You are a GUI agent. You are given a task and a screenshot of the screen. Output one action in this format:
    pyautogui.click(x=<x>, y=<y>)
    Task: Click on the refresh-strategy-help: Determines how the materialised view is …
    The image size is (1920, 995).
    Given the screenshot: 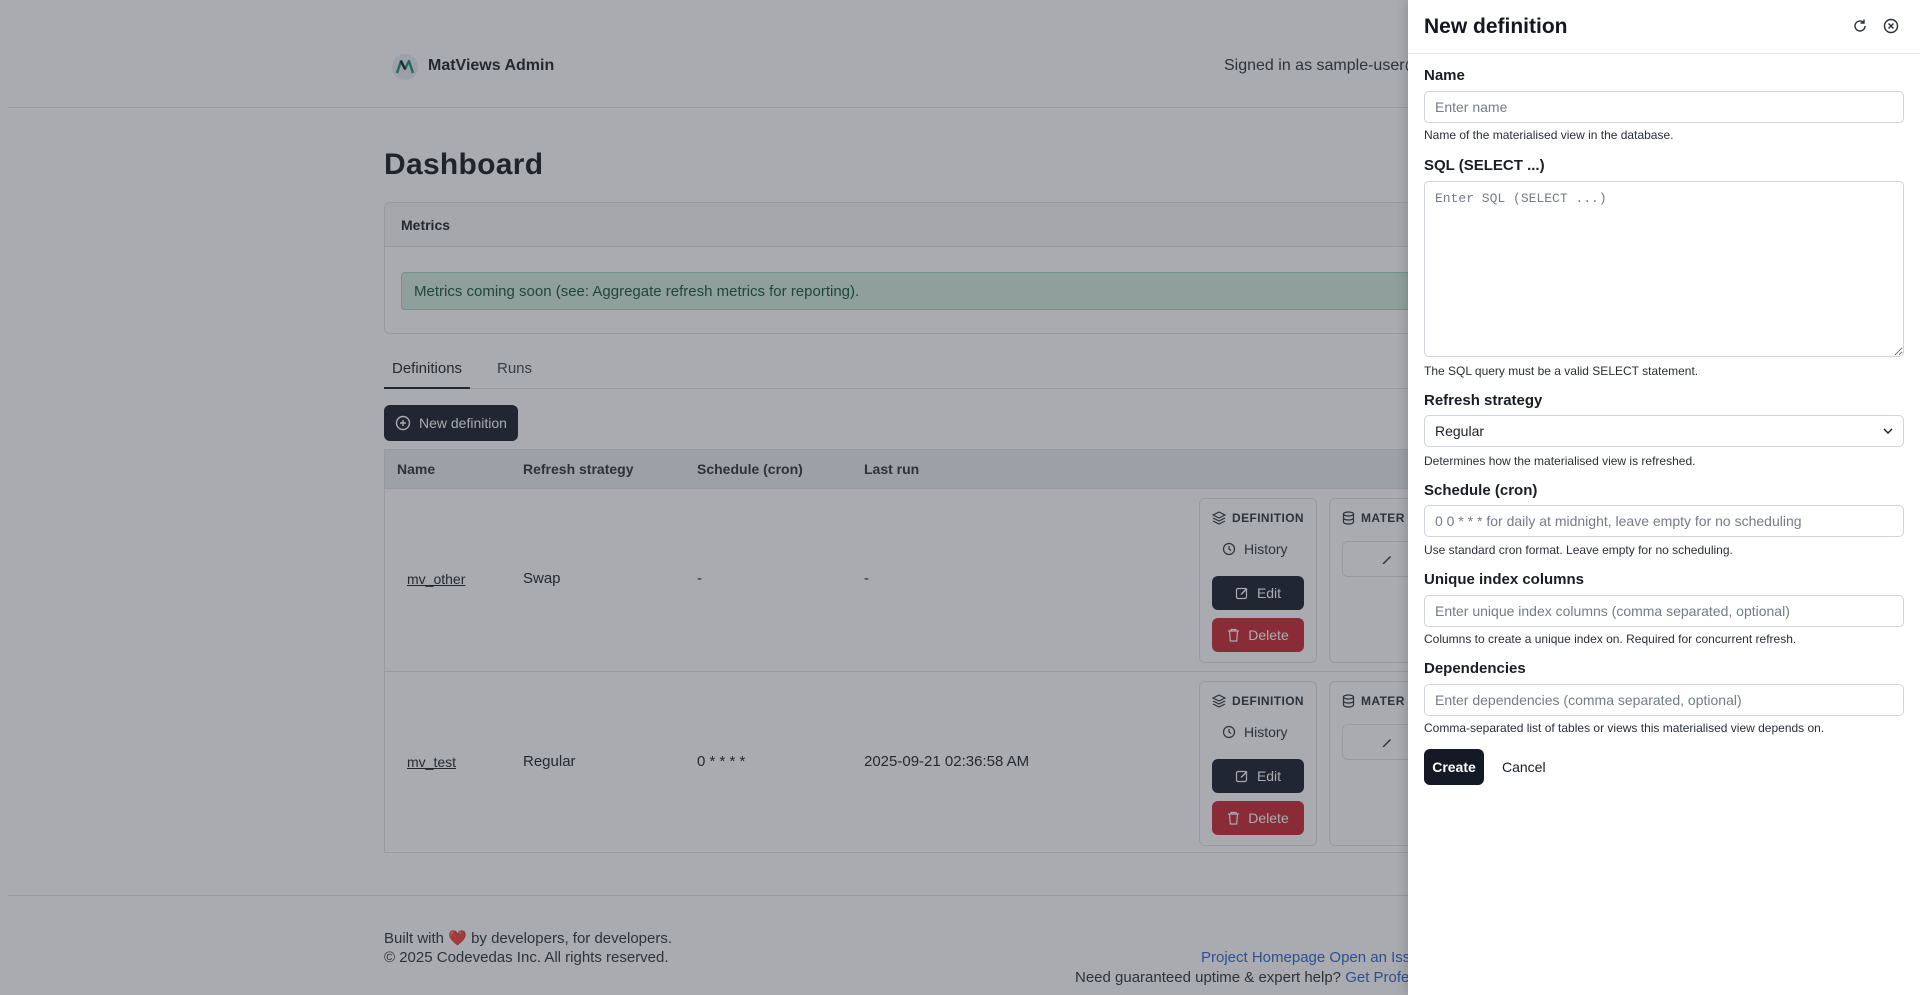 What is the action you would take?
    pyautogui.click(x=1560, y=461)
    